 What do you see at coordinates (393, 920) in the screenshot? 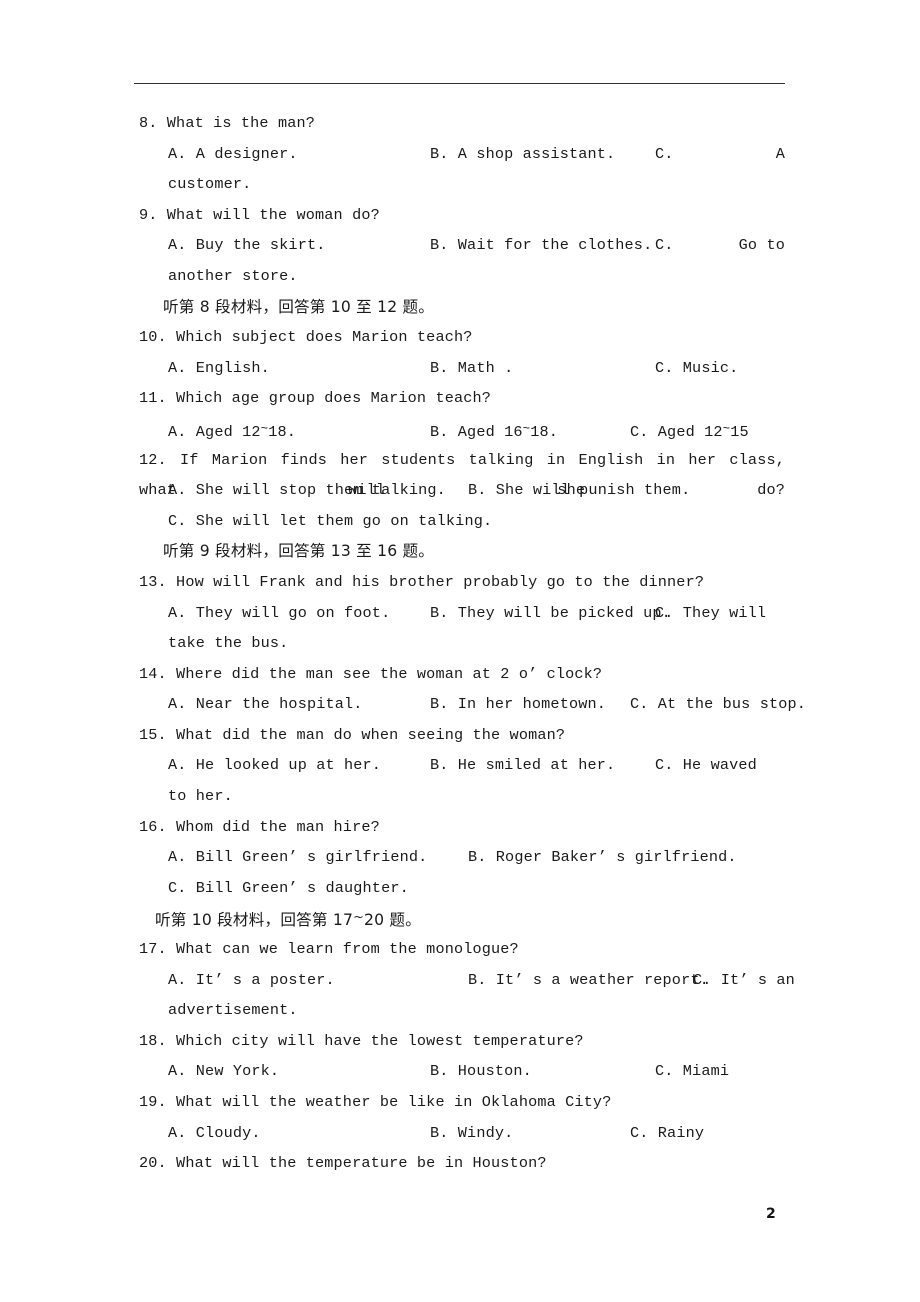
I see `listening-direction-10-suffix: 20 题。` at bounding box center [393, 920].